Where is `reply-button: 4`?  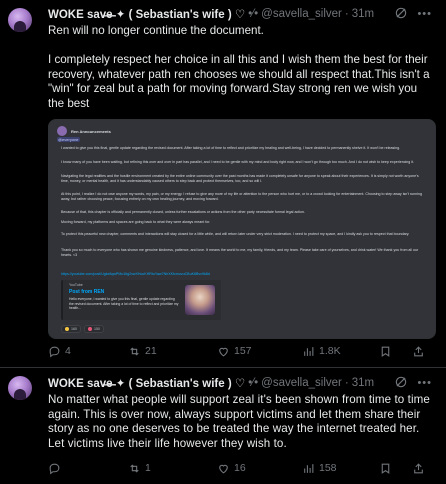
reply-button: 4 is located at coordinates (59, 351).